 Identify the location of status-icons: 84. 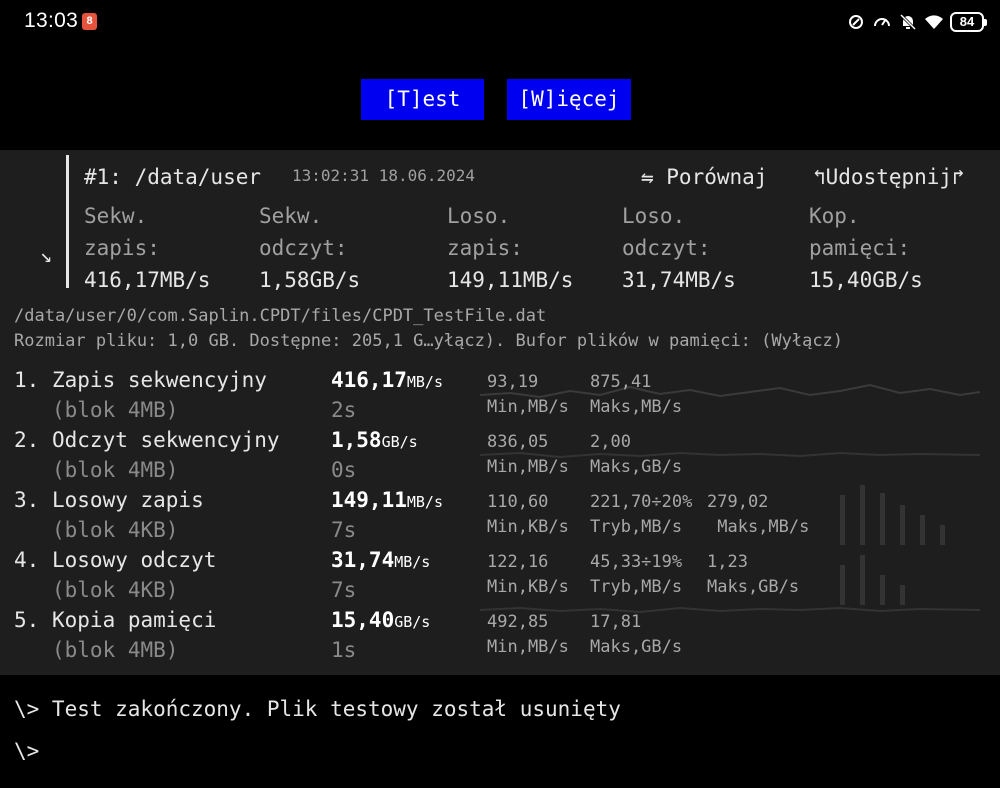
(916, 22).